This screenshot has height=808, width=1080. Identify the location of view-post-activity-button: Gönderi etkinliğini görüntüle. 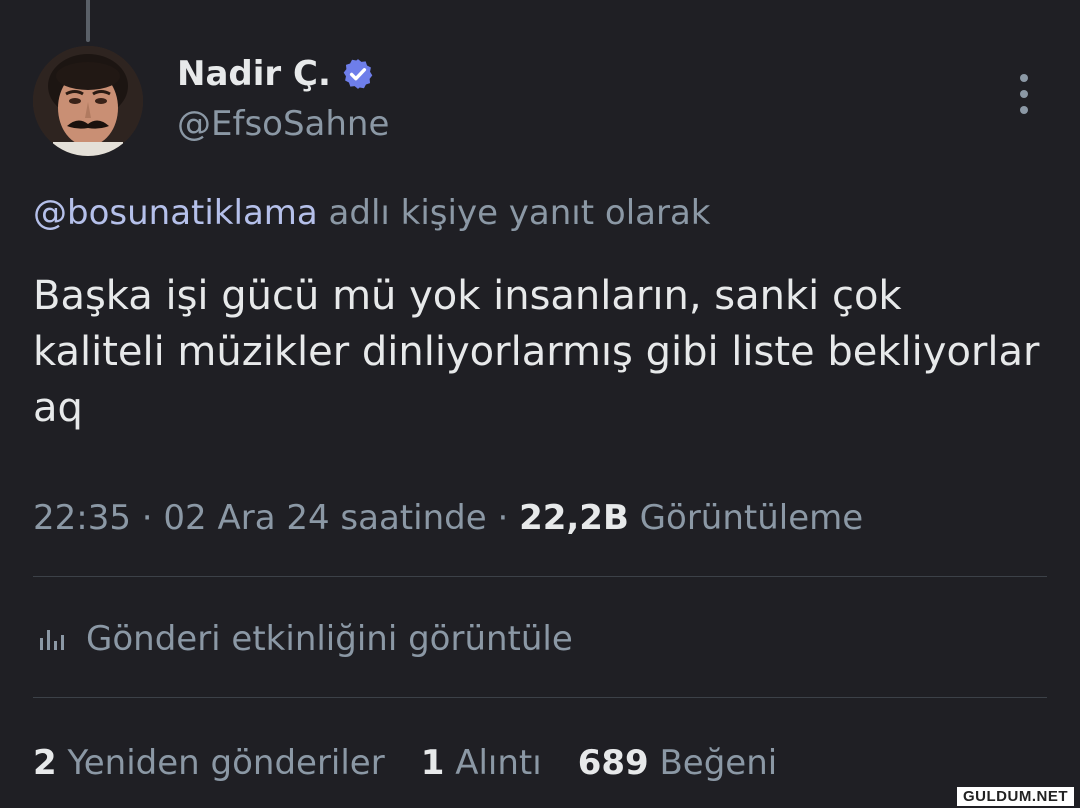
(305, 639).